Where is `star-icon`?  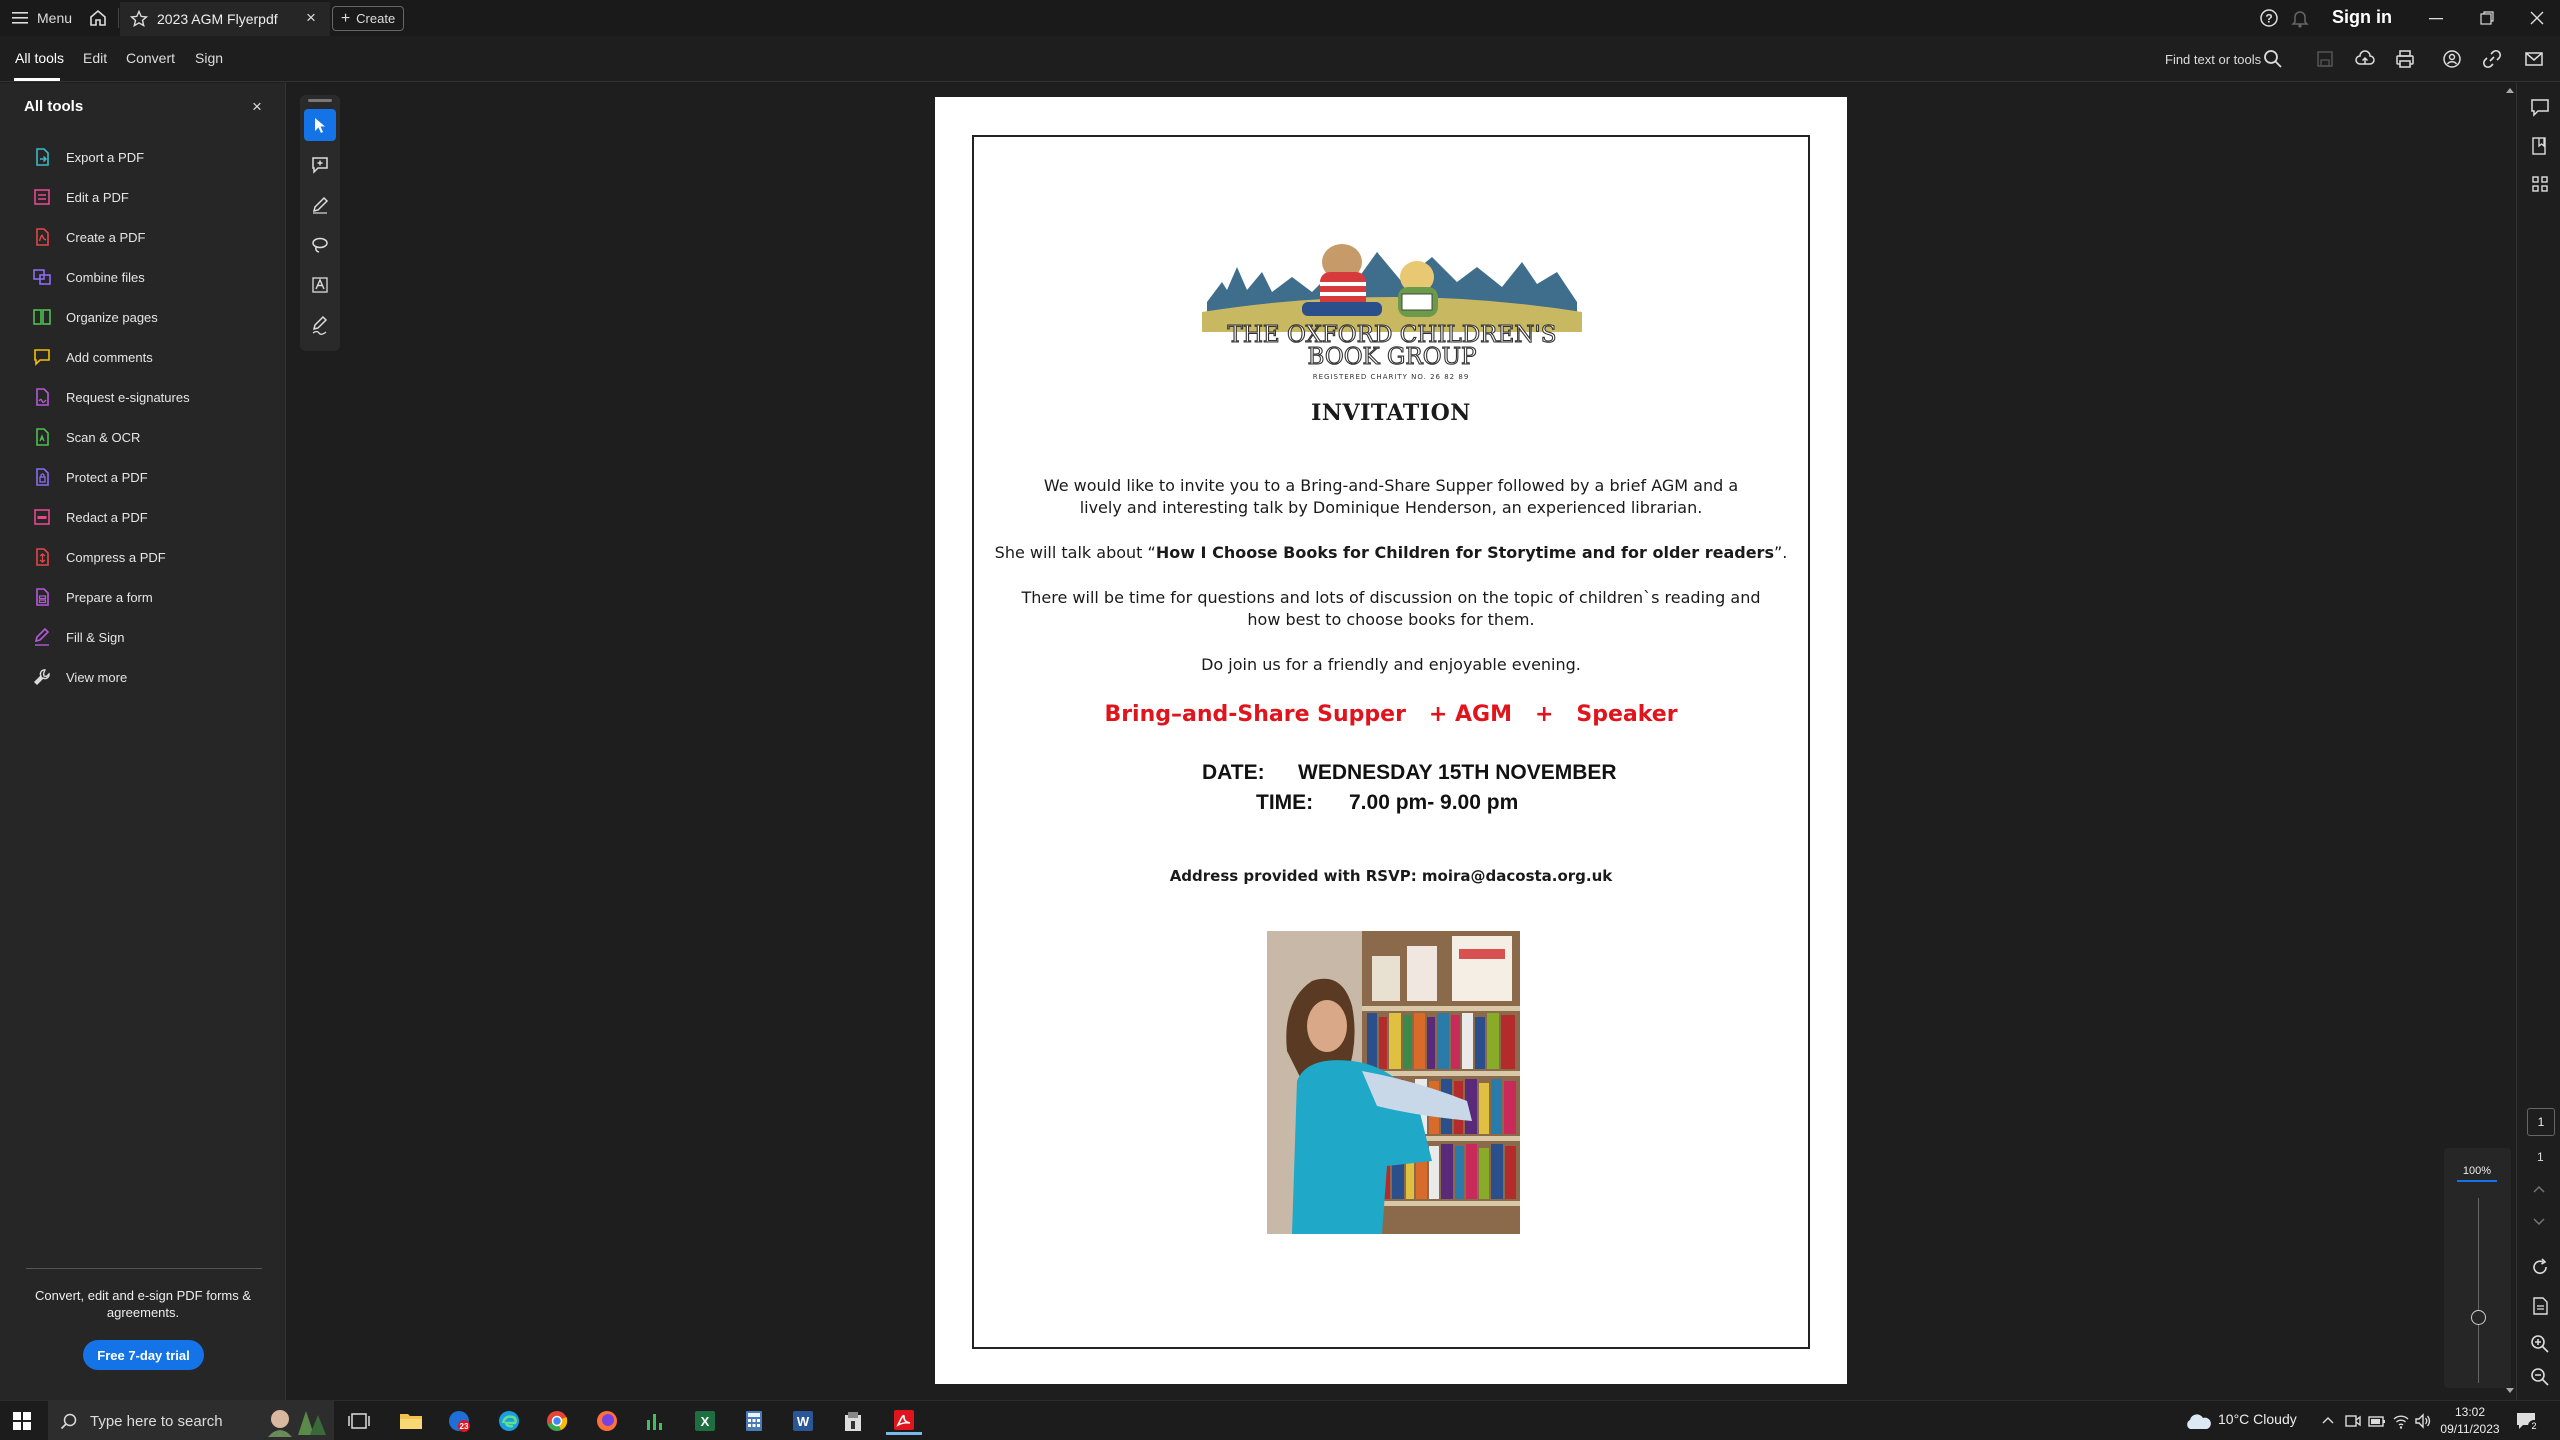 star-icon is located at coordinates (139, 19).